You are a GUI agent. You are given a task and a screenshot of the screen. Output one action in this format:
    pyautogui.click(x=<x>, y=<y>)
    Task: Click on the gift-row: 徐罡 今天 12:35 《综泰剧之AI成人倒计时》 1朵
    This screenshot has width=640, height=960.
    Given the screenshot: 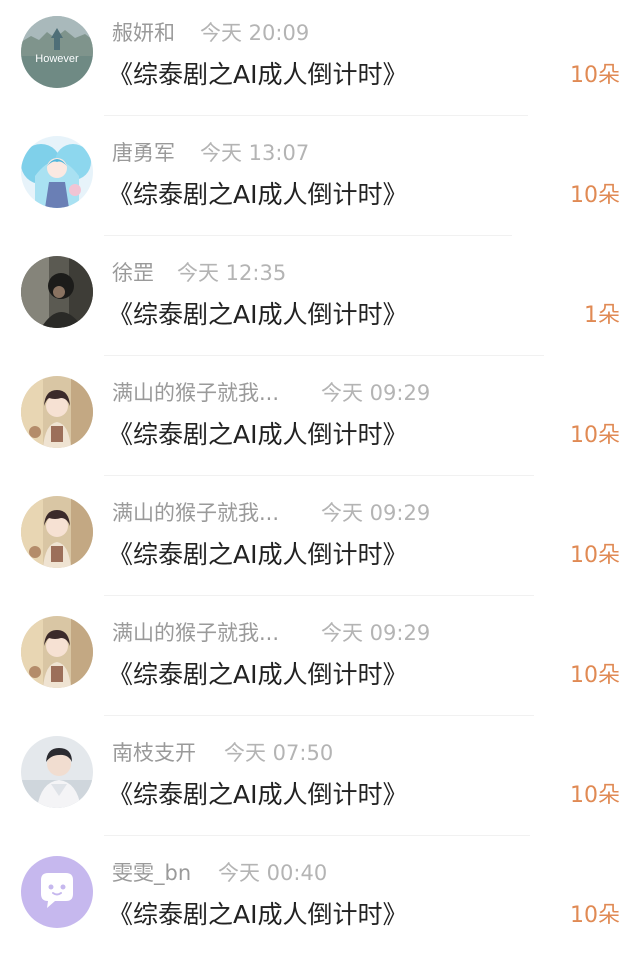 What is the action you would take?
    pyautogui.click(x=320, y=300)
    